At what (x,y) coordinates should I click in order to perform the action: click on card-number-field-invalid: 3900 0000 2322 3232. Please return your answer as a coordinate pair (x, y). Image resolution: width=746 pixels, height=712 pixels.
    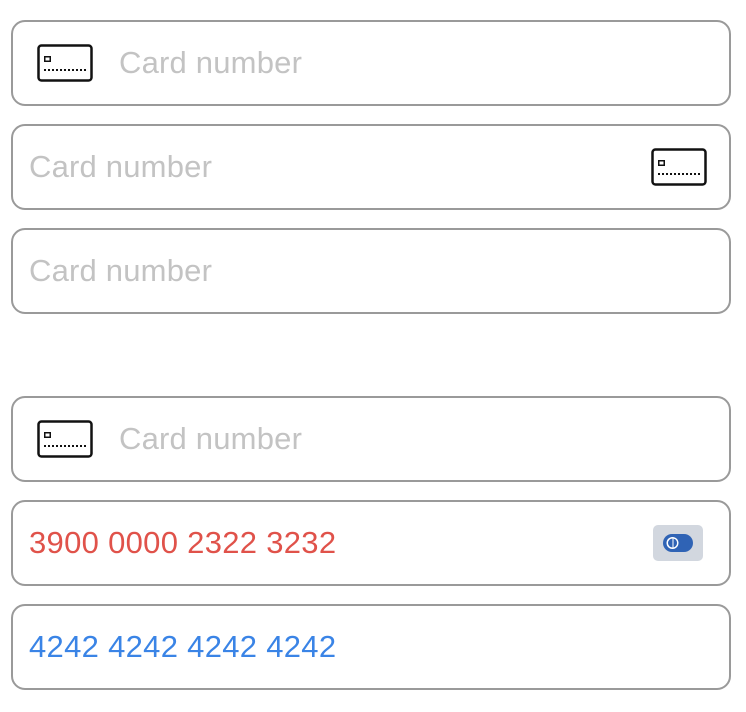
    Looking at the image, I should click on (371, 543).